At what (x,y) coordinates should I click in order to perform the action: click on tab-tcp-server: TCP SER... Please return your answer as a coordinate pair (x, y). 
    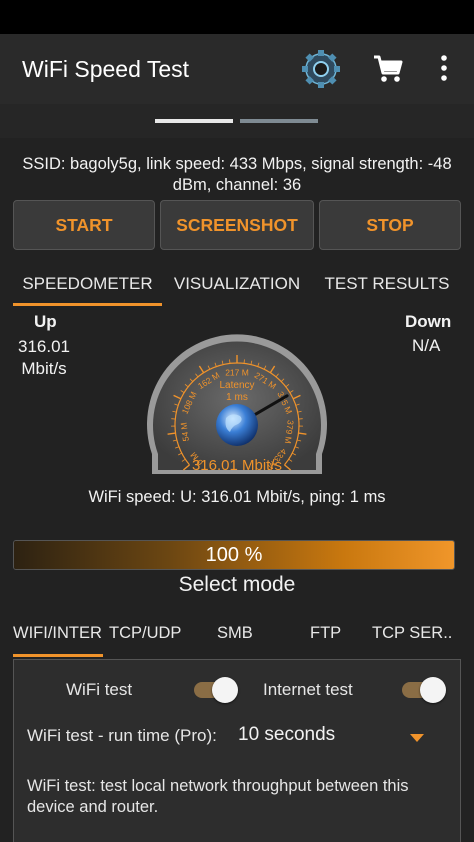
    Looking at the image, I should click on (417, 633).